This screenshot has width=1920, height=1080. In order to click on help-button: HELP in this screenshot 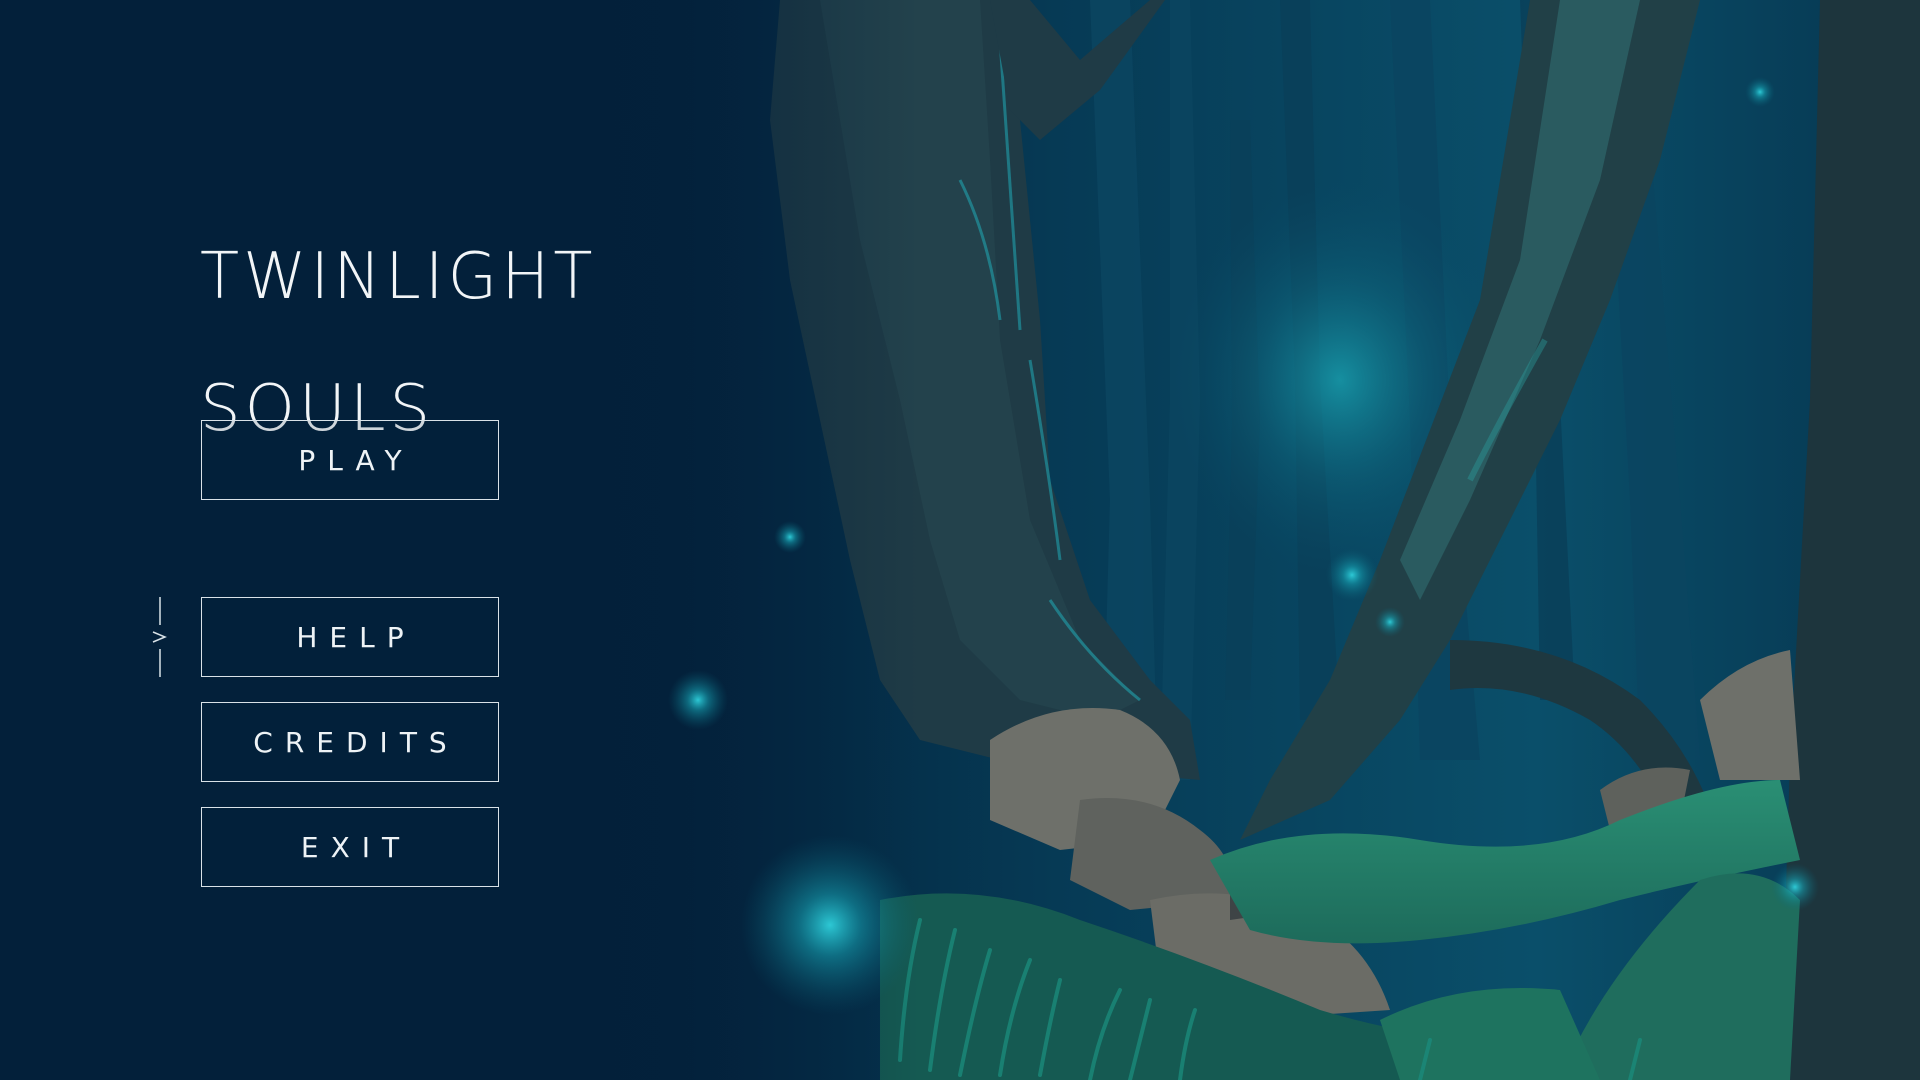, I will do `click(350, 637)`.